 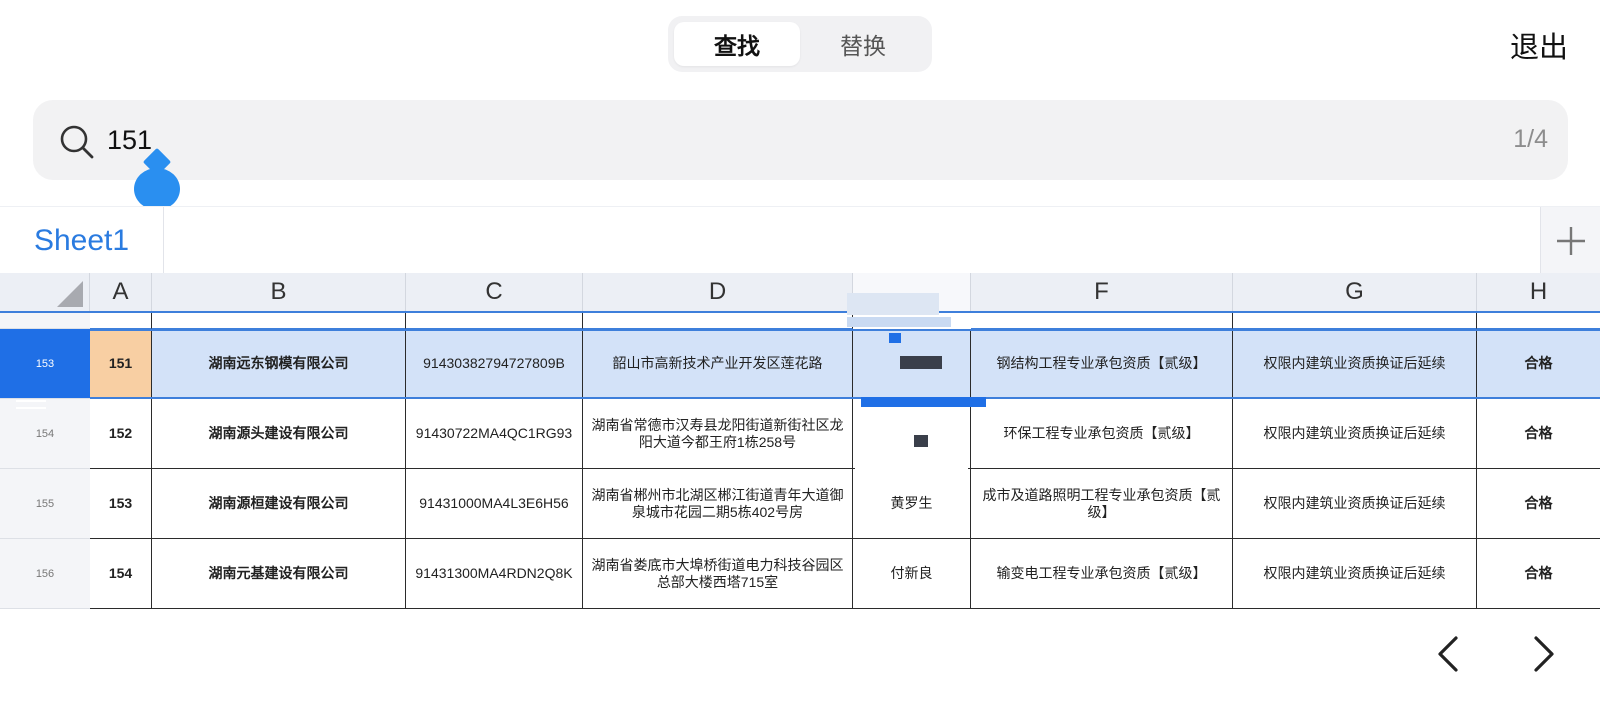 I want to click on row-header-154: 154, so click(x=45, y=434).